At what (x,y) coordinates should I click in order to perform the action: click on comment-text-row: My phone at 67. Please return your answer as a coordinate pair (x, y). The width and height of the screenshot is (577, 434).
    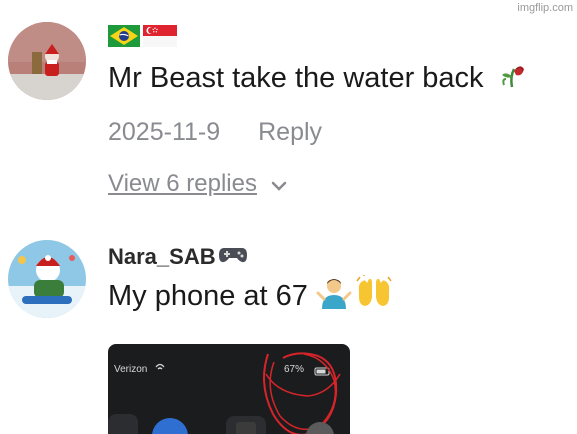
    Looking at the image, I should click on (338, 296).